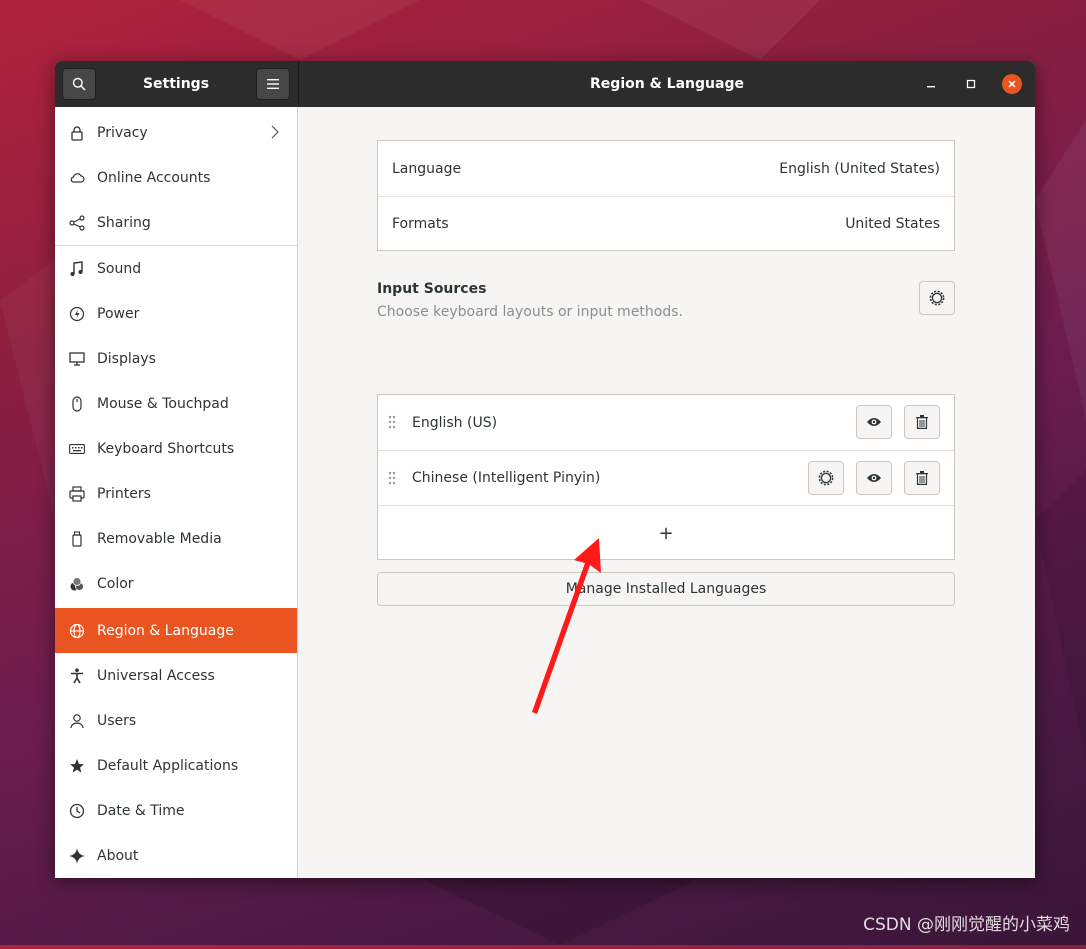 The height and width of the screenshot is (949, 1086). What do you see at coordinates (118, 313) in the screenshot?
I see `sidebar-item-label: Power` at bounding box center [118, 313].